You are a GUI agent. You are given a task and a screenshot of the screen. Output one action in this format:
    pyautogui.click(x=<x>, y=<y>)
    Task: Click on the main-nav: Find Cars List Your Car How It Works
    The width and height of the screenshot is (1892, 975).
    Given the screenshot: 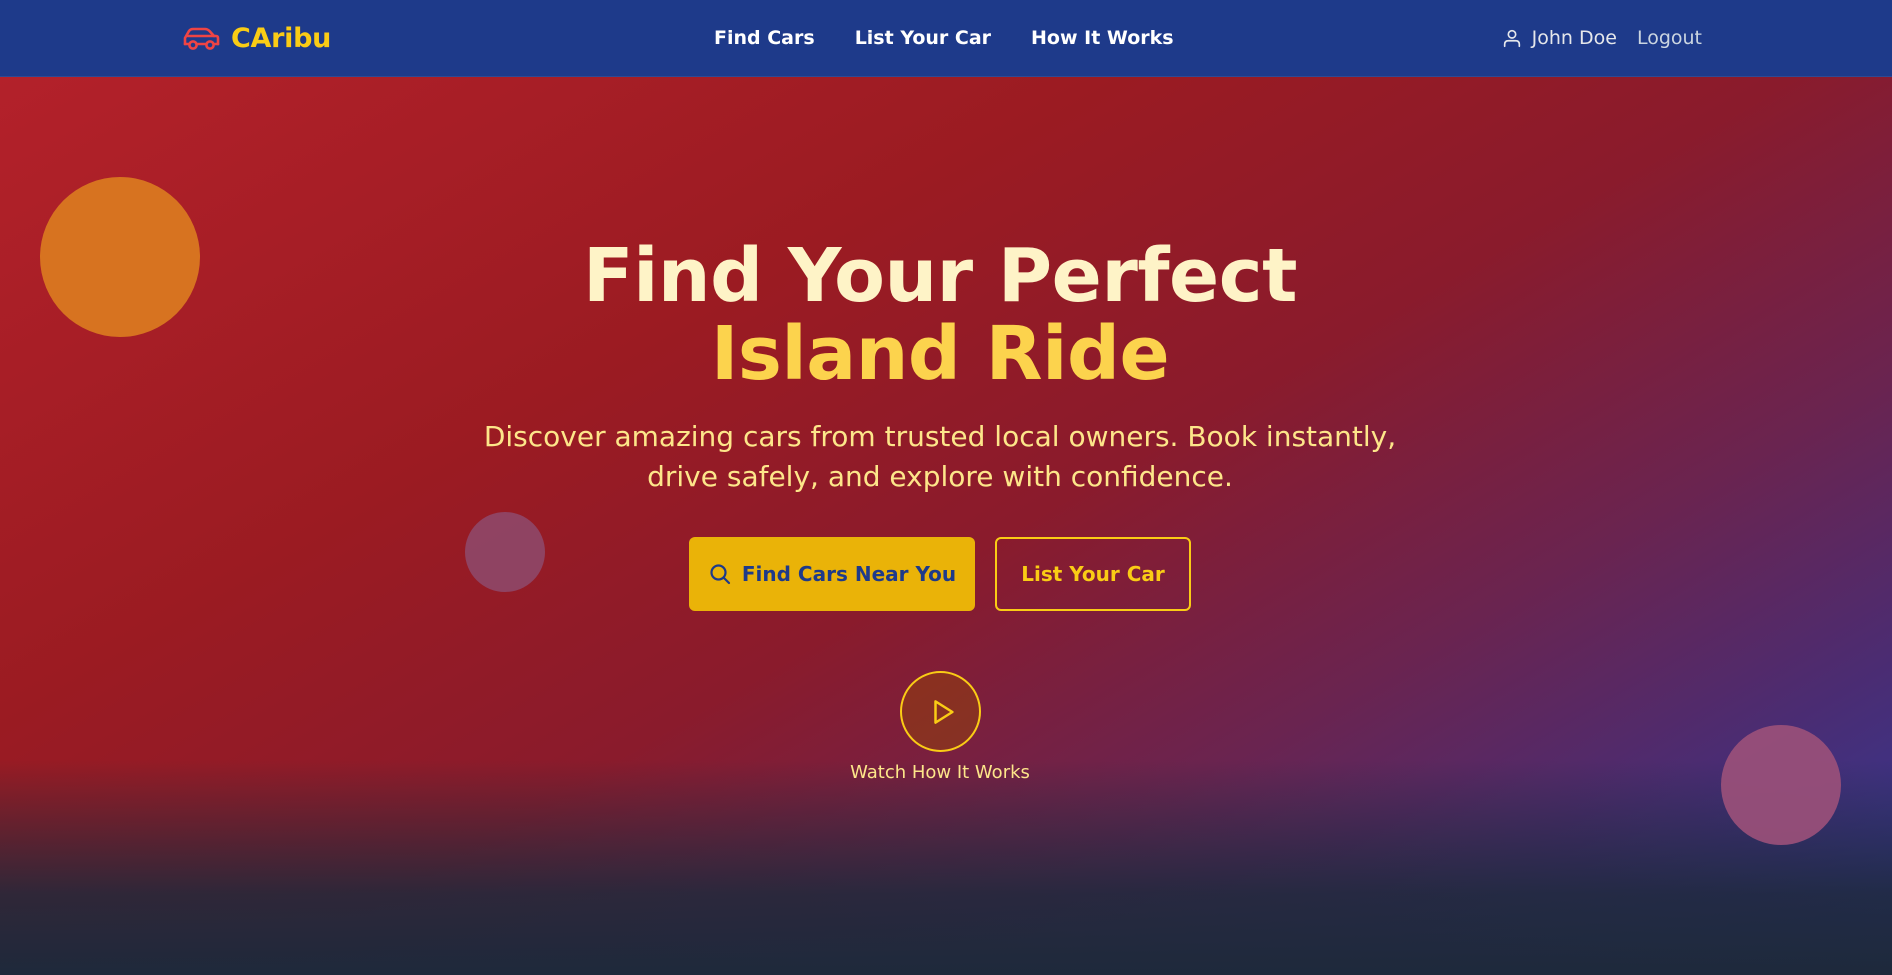 What is the action you would take?
    pyautogui.click(x=944, y=38)
    